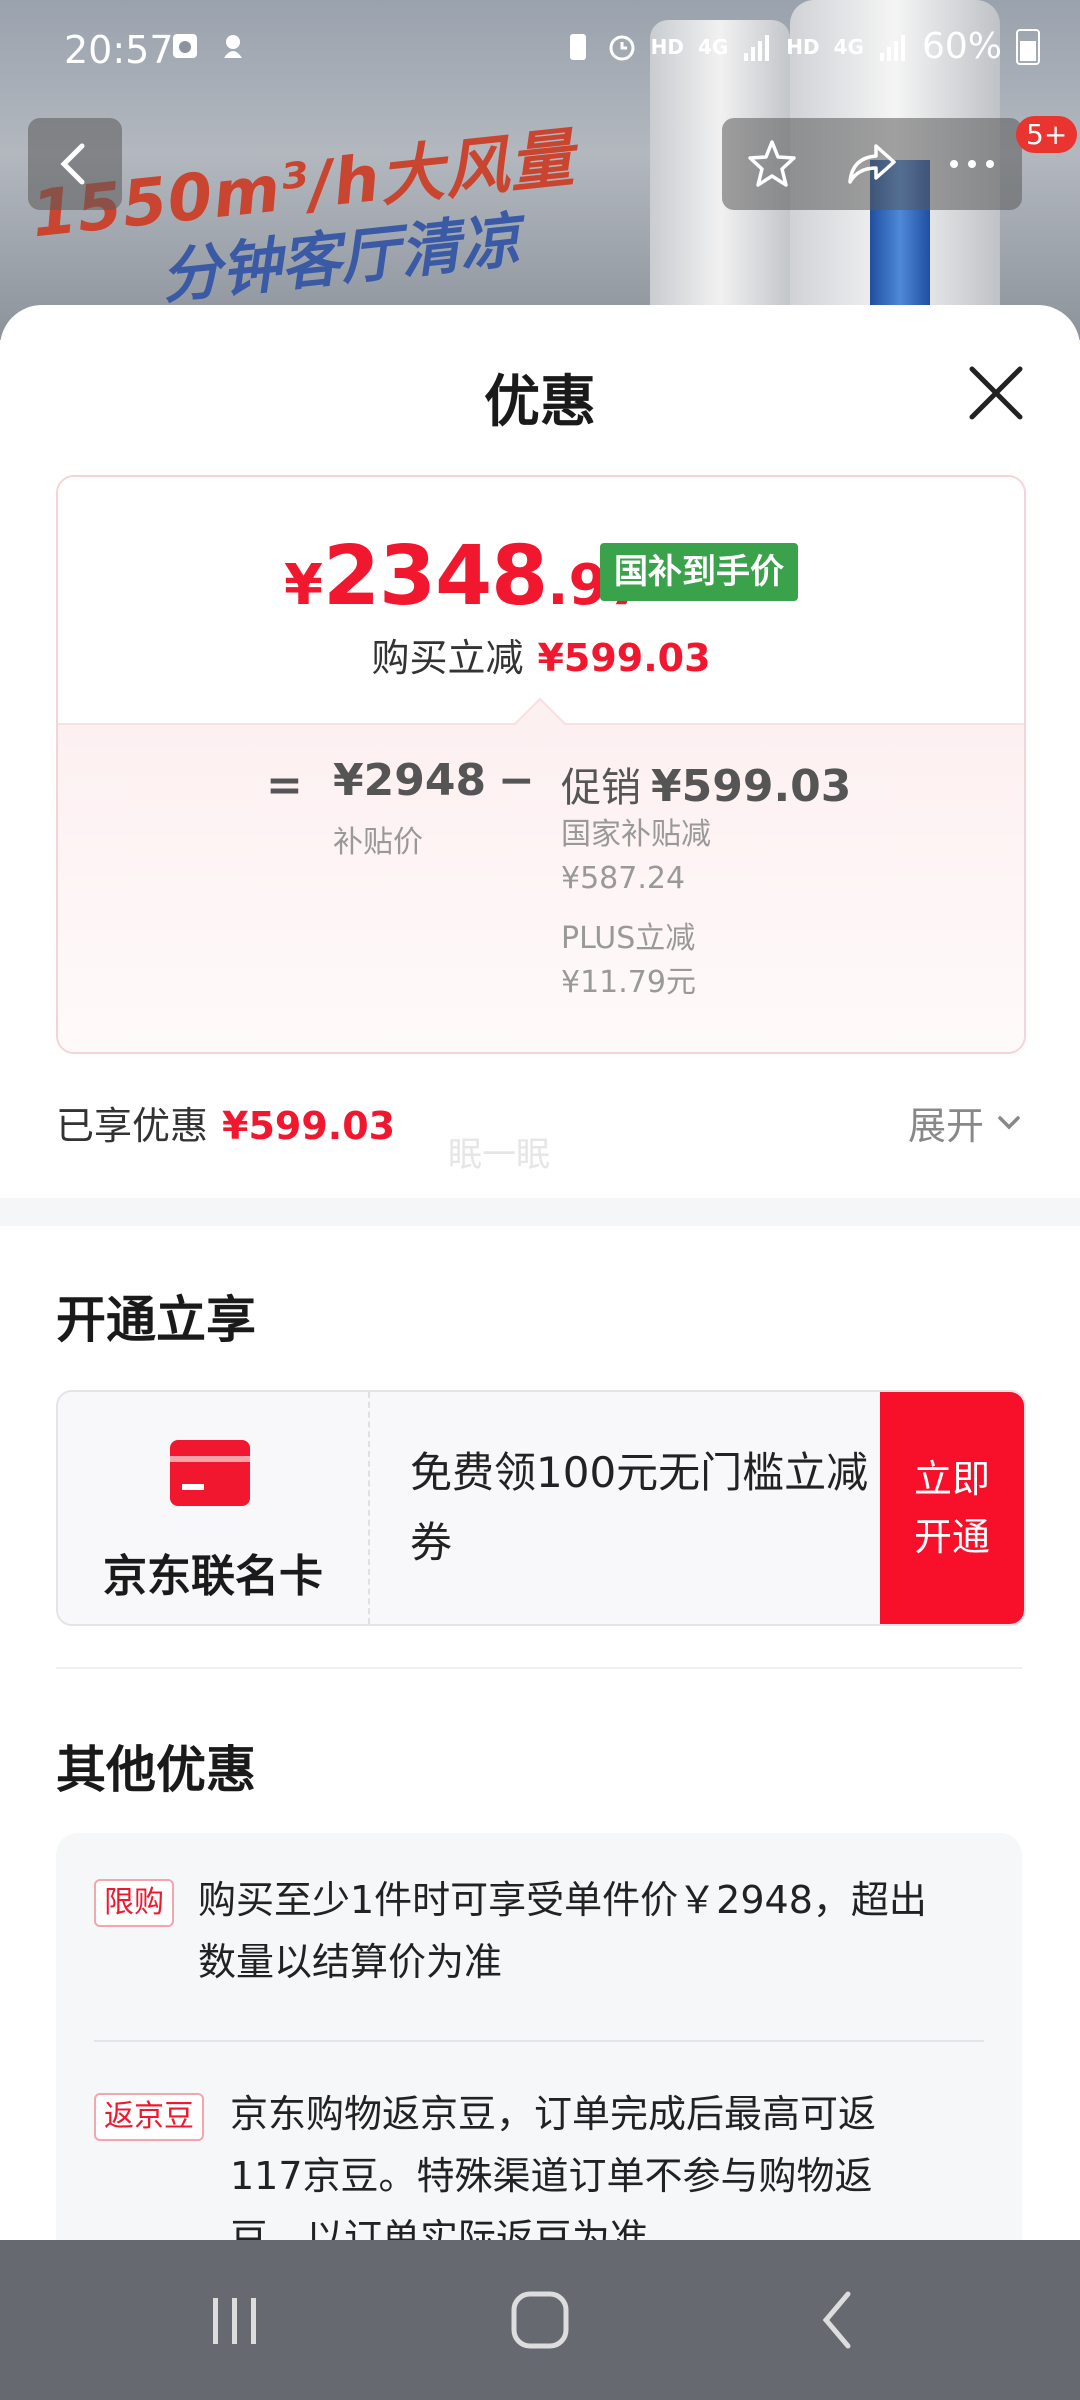  I want to click on jingdou-tag: 返京豆, so click(149, 2117).